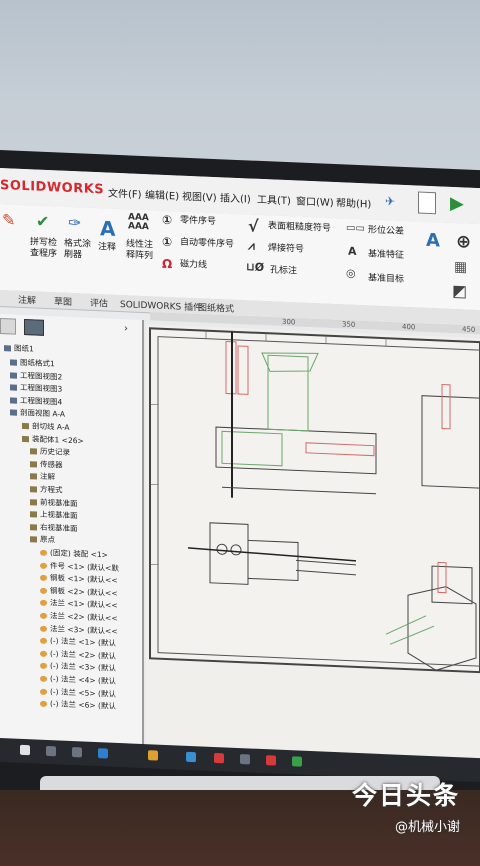 This screenshot has width=480, height=866. What do you see at coordinates (83, 667) in the screenshot?
I see `tree-item-label: (-) 法兰 <3> (默认` at bounding box center [83, 667].